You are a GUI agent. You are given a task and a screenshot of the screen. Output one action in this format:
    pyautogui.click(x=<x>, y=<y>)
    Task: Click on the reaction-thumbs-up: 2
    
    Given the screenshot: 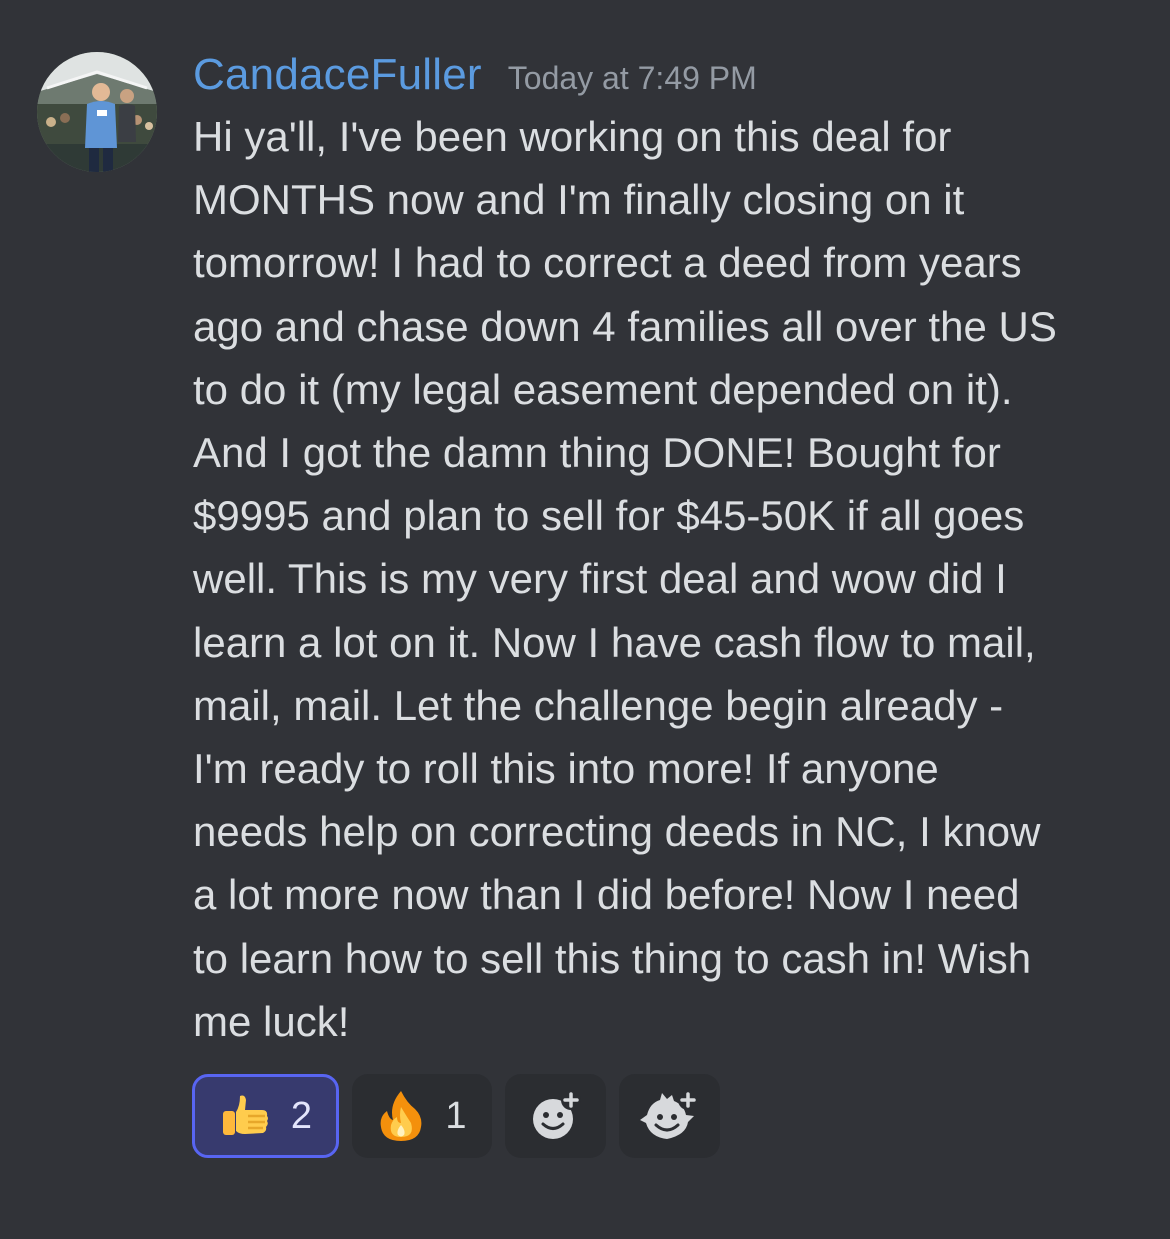 What is the action you would take?
    pyautogui.click(x=265, y=1116)
    